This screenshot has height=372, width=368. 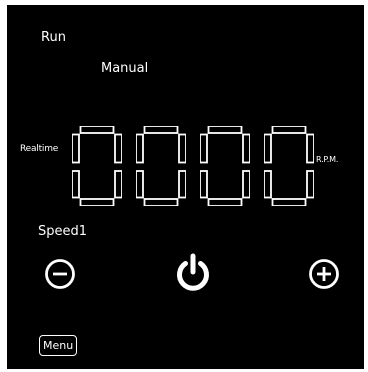 I want to click on rpm-unit-label: R.P.M., so click(x=327, y=159).